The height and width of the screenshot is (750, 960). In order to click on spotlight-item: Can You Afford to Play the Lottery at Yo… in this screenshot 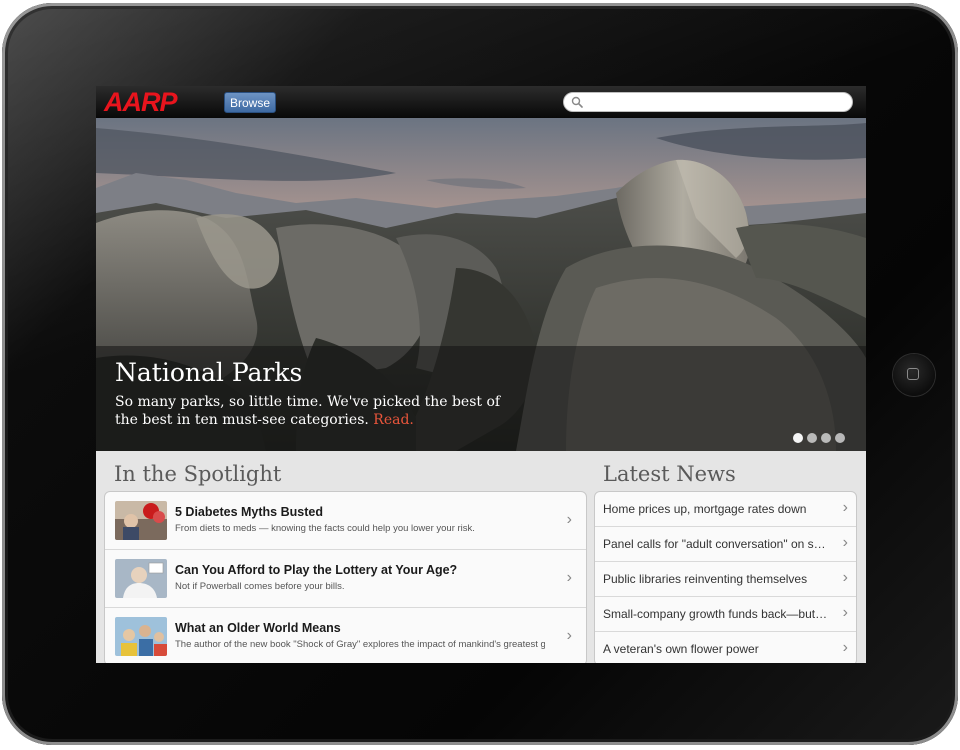, I will do `click(345, 579)`.